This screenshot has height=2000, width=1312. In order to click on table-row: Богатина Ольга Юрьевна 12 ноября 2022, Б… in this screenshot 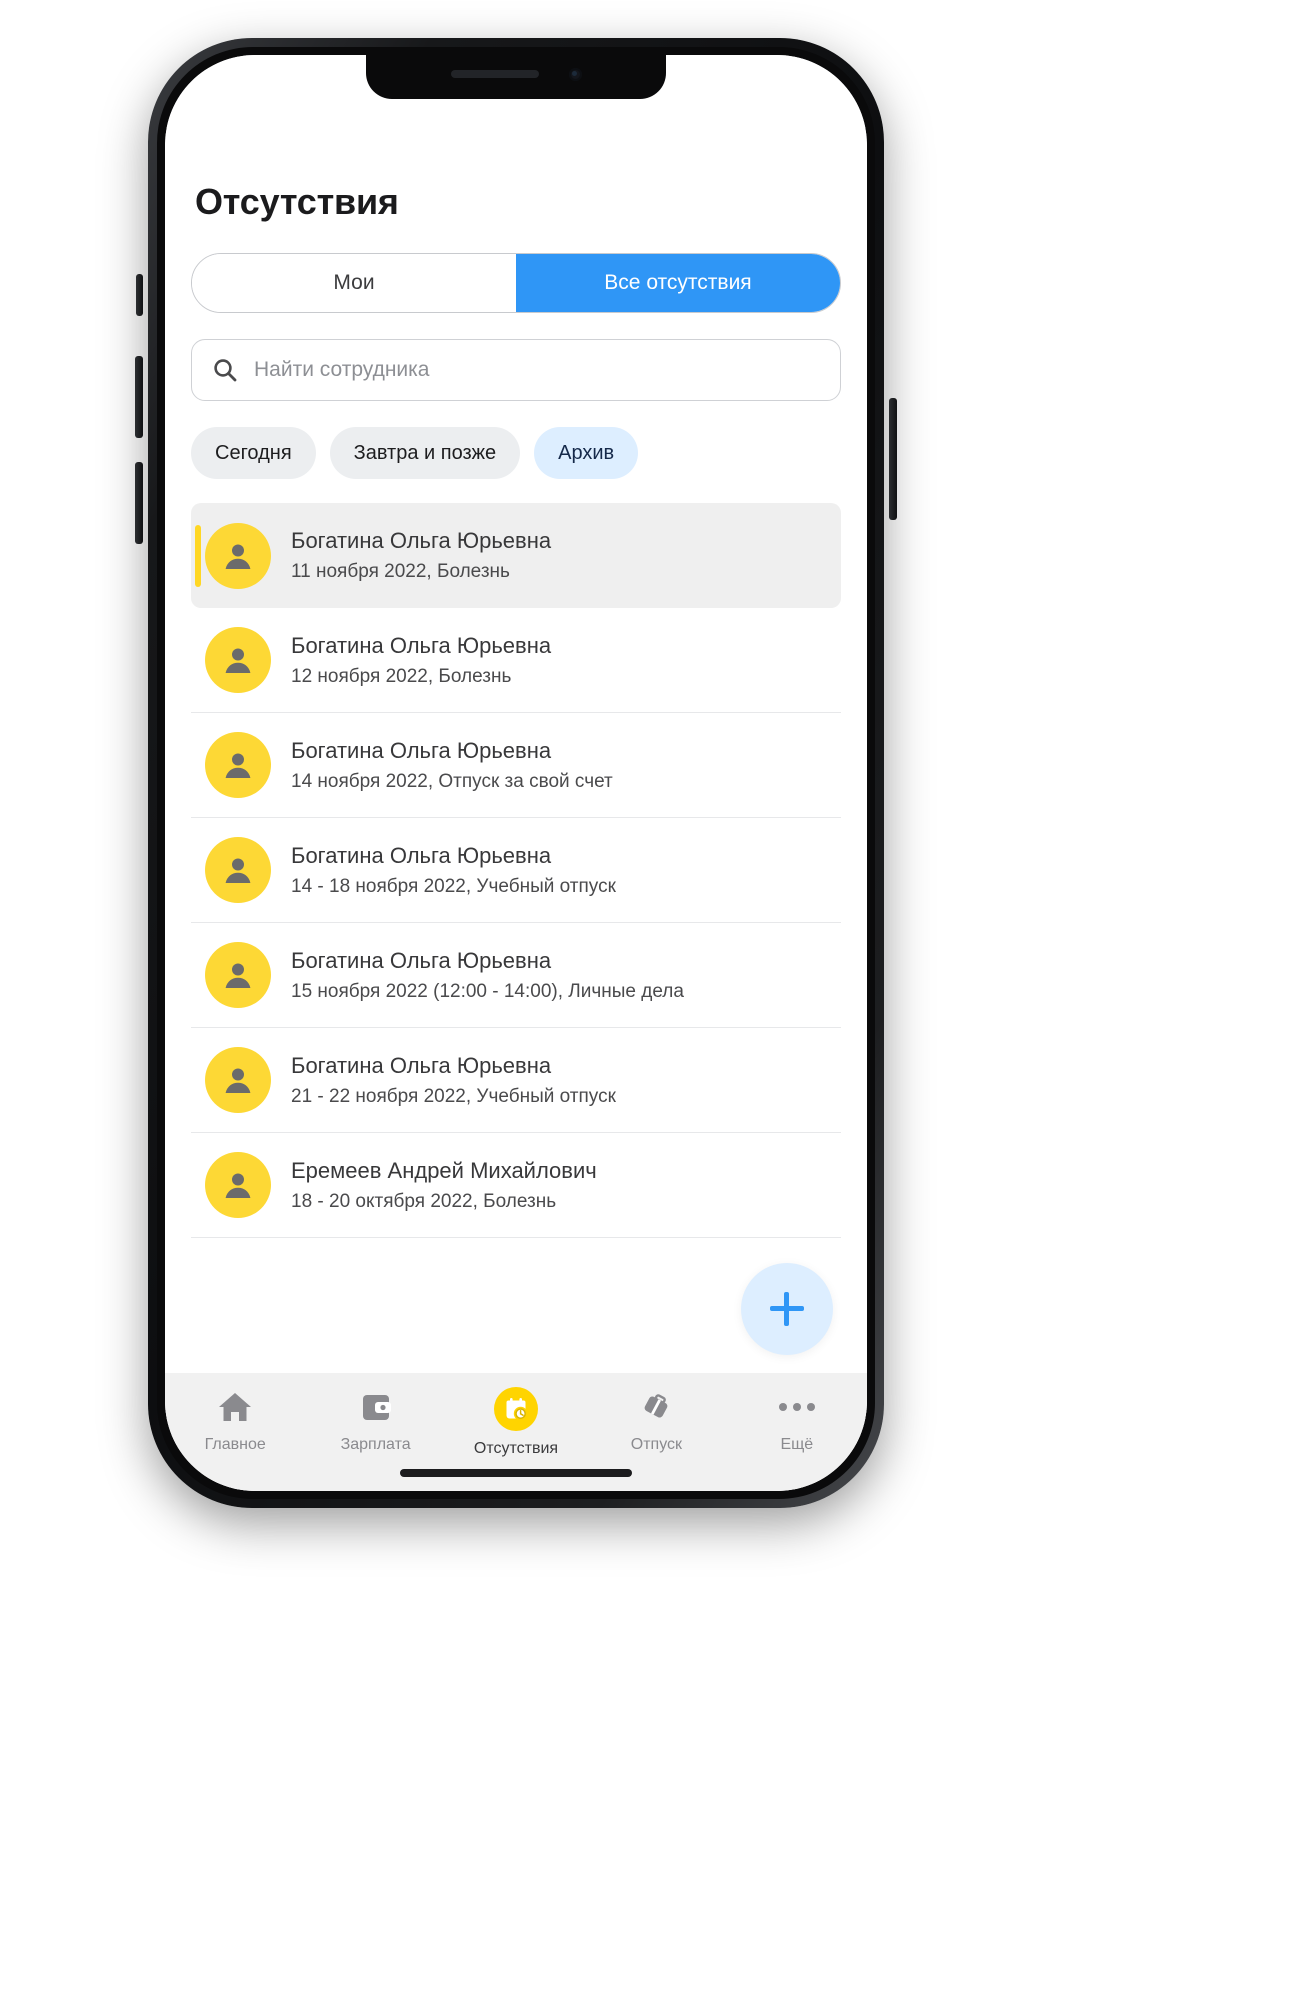, I will do `click(516, 660)`.